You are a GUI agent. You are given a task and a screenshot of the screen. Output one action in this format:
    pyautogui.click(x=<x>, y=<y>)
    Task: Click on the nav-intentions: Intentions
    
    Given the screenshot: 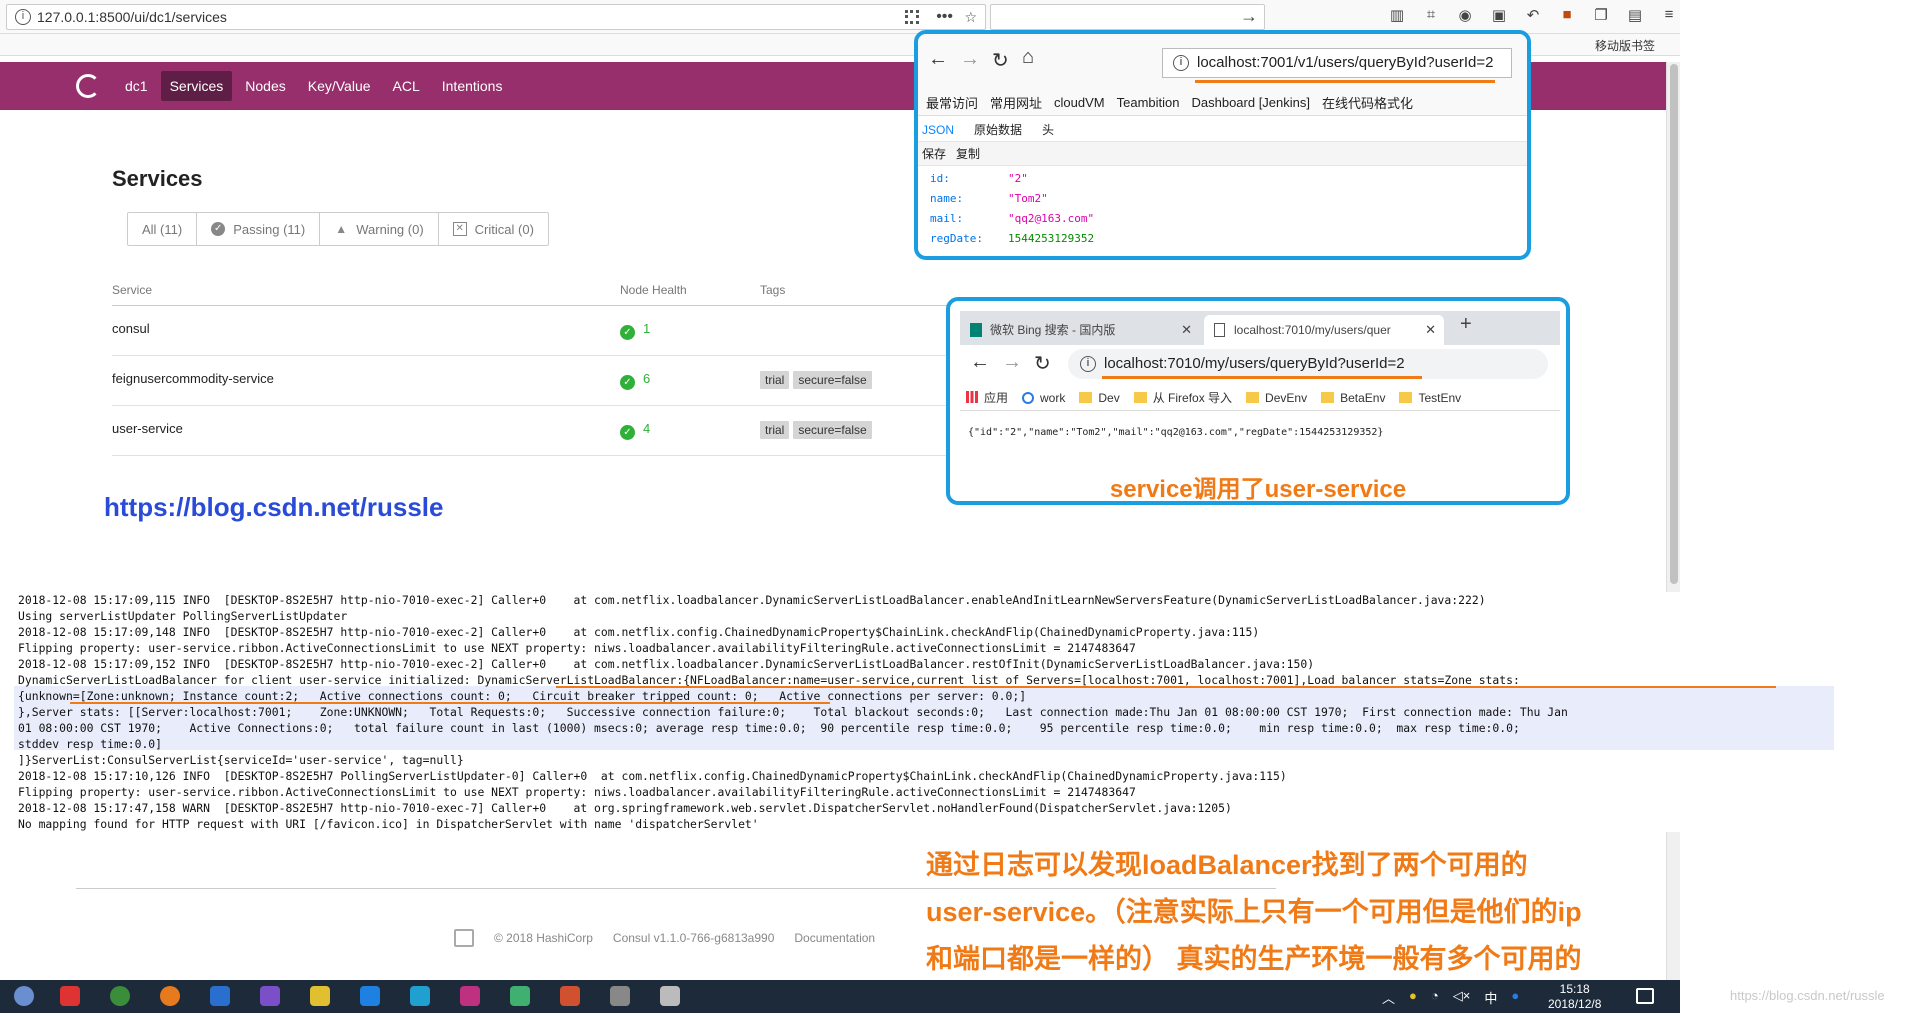 What is the action you would take?
    pyautogui.click(x=472, y=86)
    